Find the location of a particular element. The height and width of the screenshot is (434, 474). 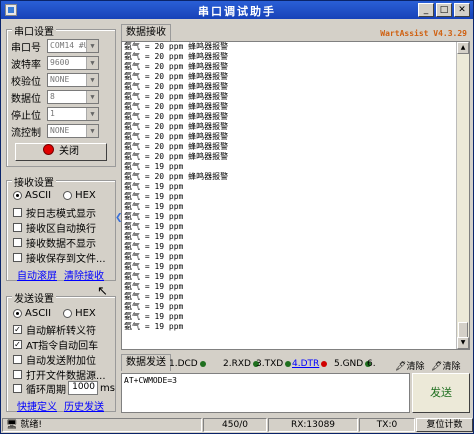

title-bar: 串口调试助手 _ □ ✕ is located at coordinates (237, 10).